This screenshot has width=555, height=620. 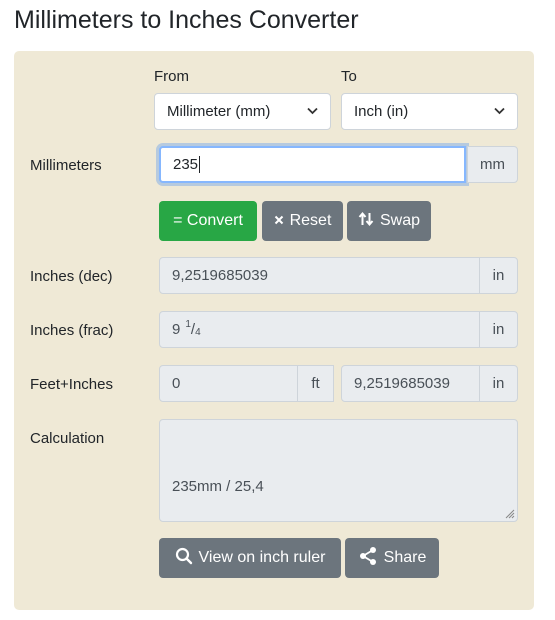 What do you see at coordinates (188, 324) in the screenshot?
I see `frac-numerator: 1` at bounding box center [188, 324].